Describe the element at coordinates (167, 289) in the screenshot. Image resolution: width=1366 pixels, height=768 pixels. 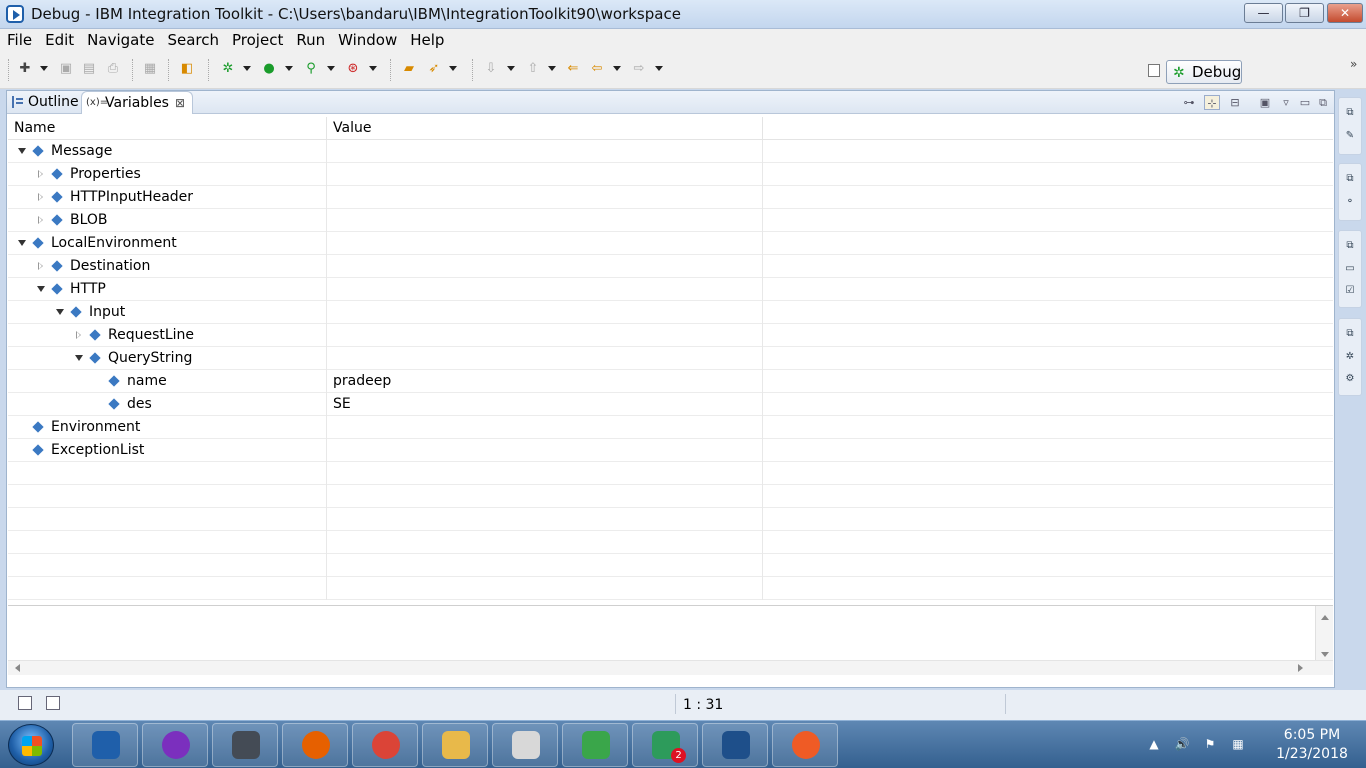
I see `name-cell: HTTP` at that location.